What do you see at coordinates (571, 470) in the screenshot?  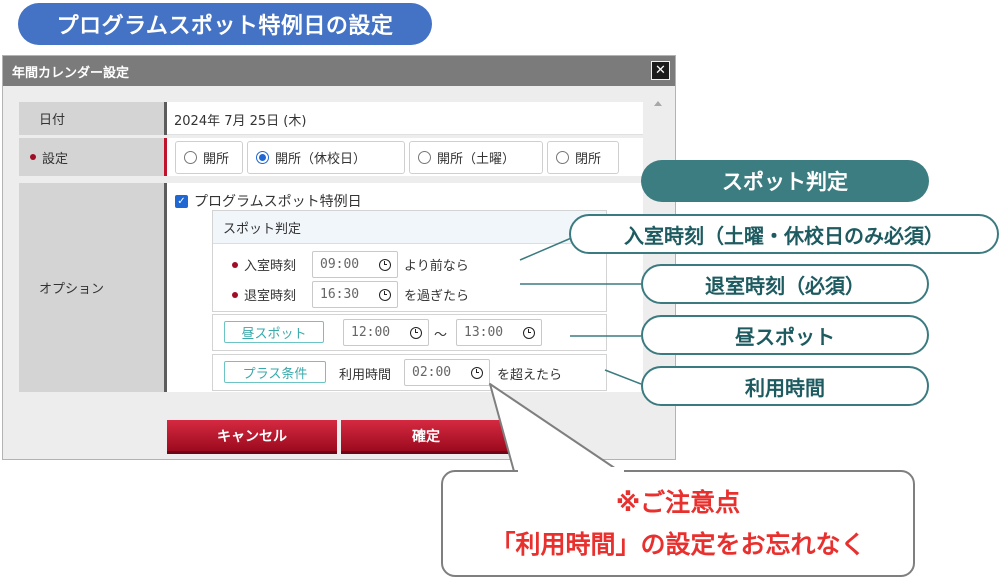 I see `note-pointer-mask` at bounding box center [571, 470].